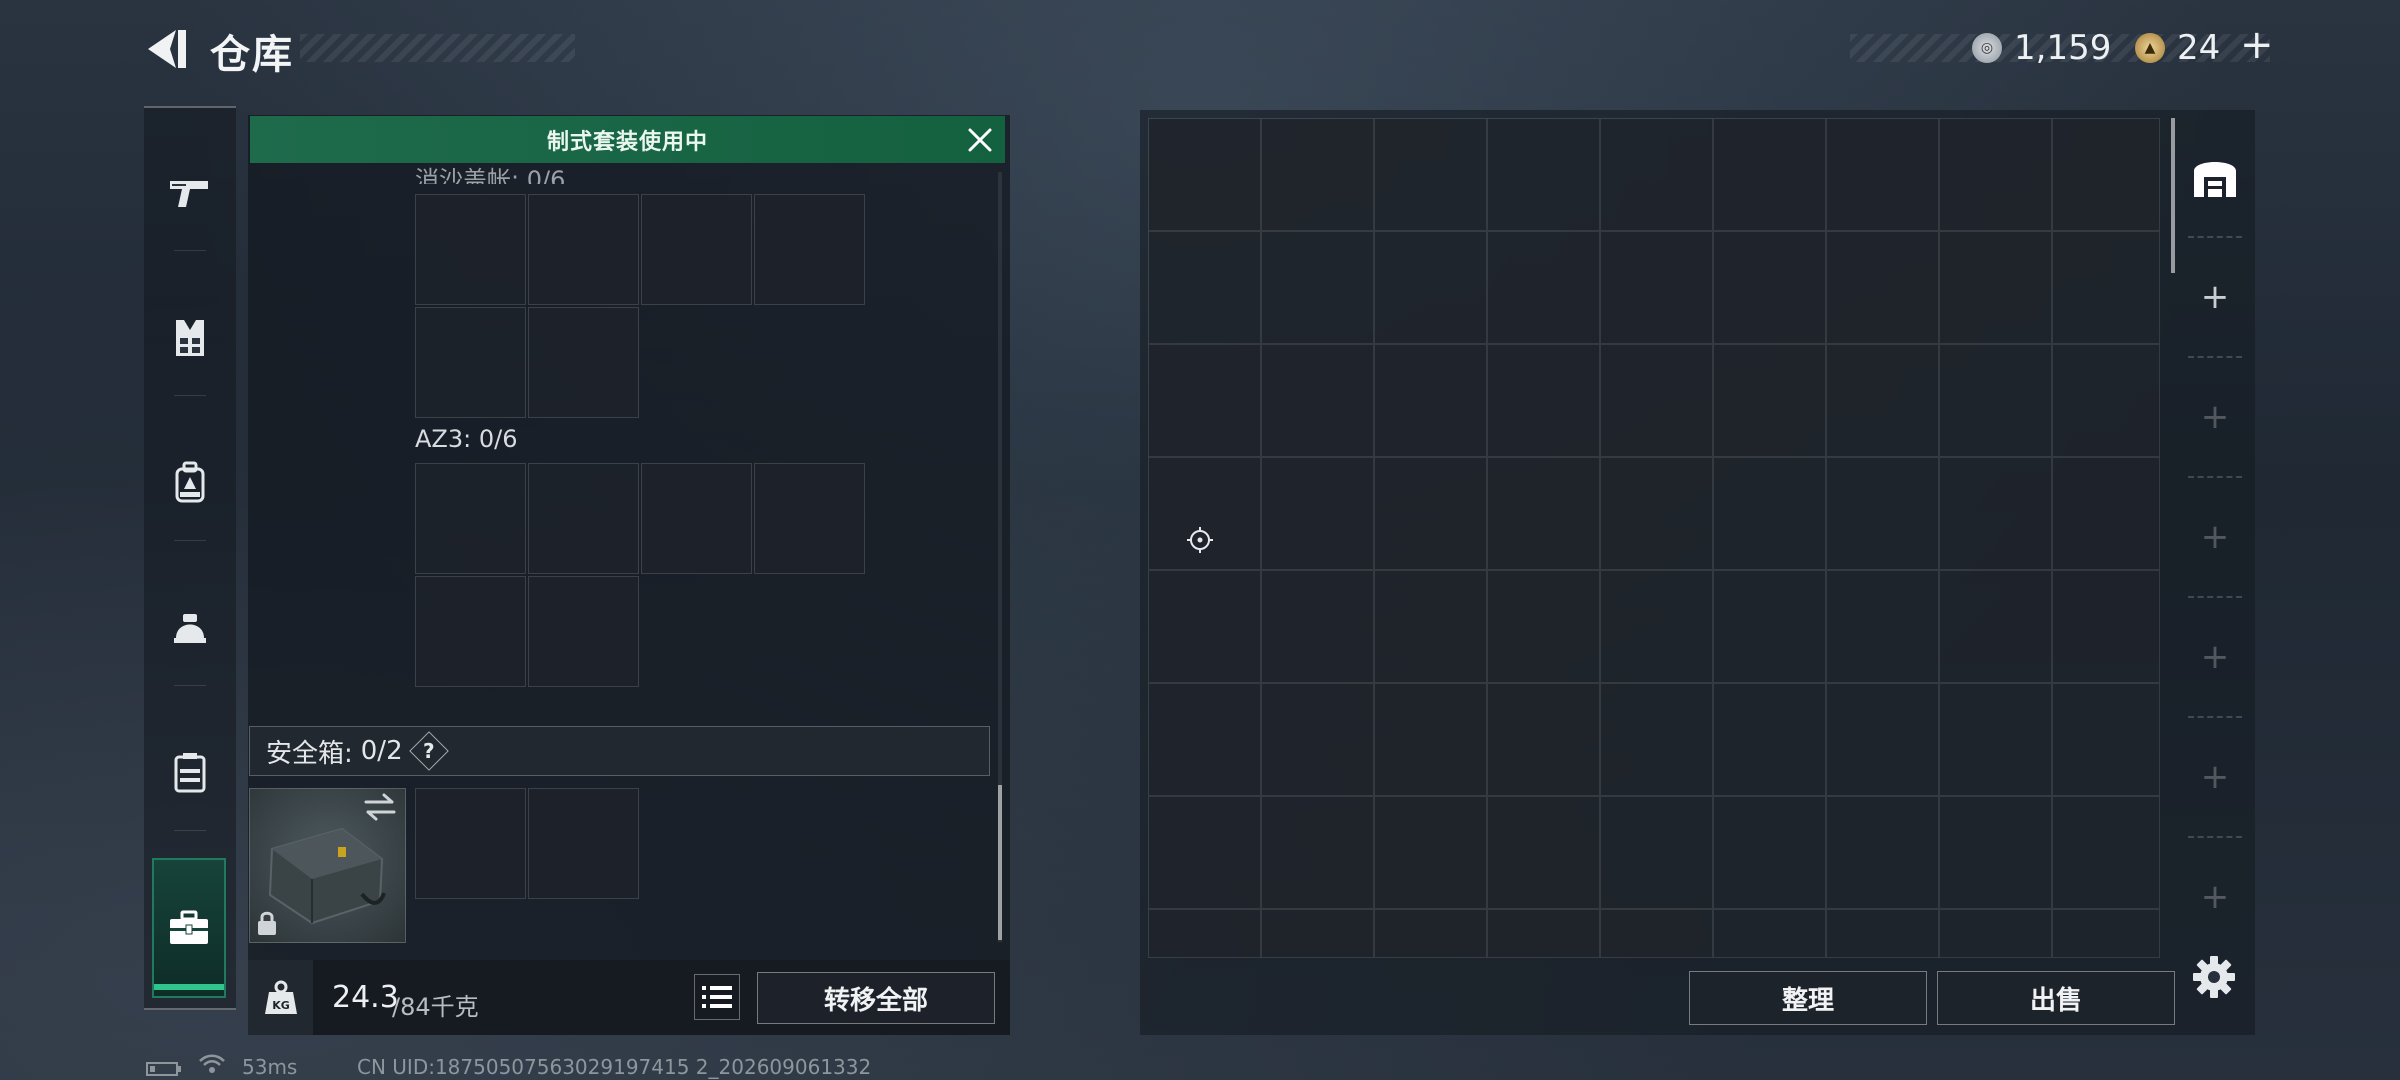  What do you see at coordinates (165, 49) in the screenshot?
I see `back-button` at bounding box center [165, 49].